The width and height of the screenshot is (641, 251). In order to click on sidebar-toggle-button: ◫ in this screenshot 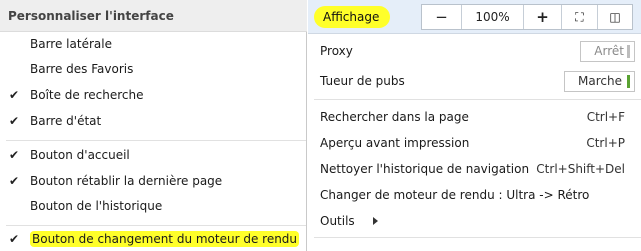, I will do `click(615, 17)`.